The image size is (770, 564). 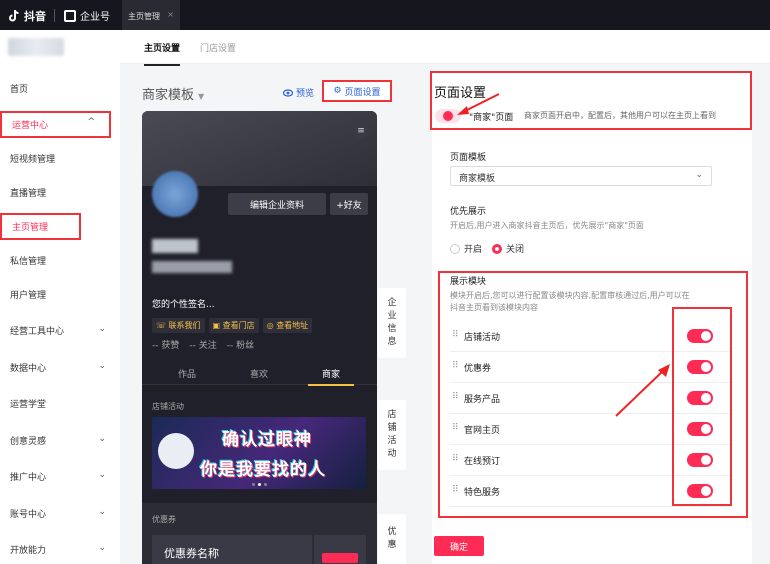 I want to click on sidebar-item-promotion: 推广中心 ⌄, so click(x=60, y=476).